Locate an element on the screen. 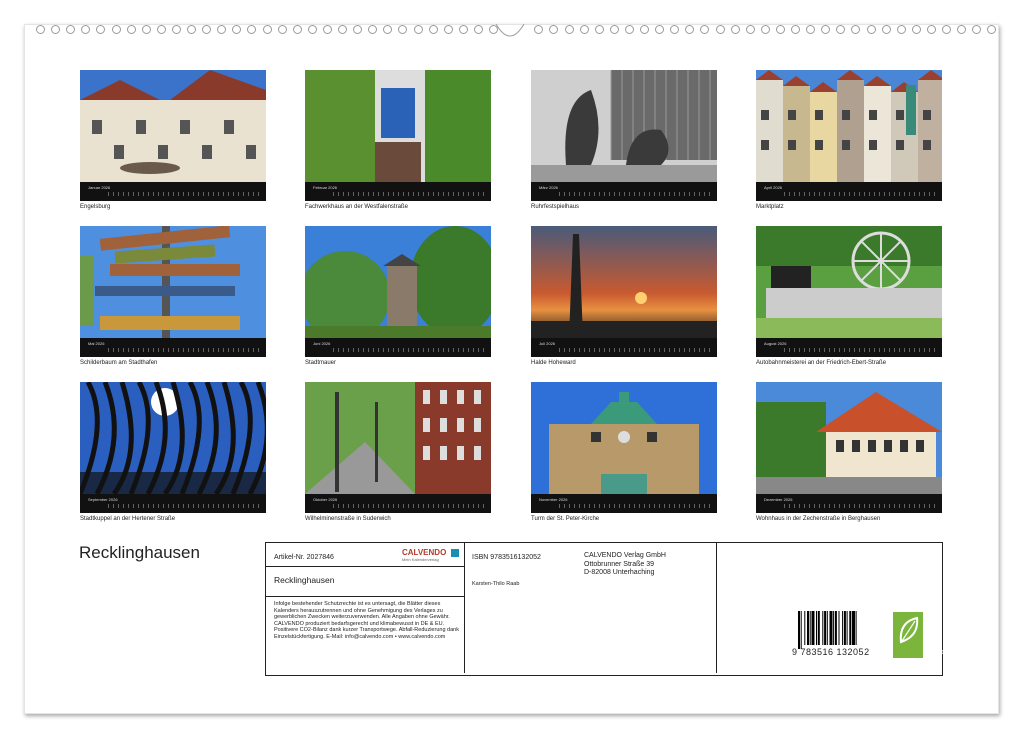 The image size is (1020, 735). month-page: Mai 2026Schilderbaum am Stadthafen is located at coordinates (173, 296).